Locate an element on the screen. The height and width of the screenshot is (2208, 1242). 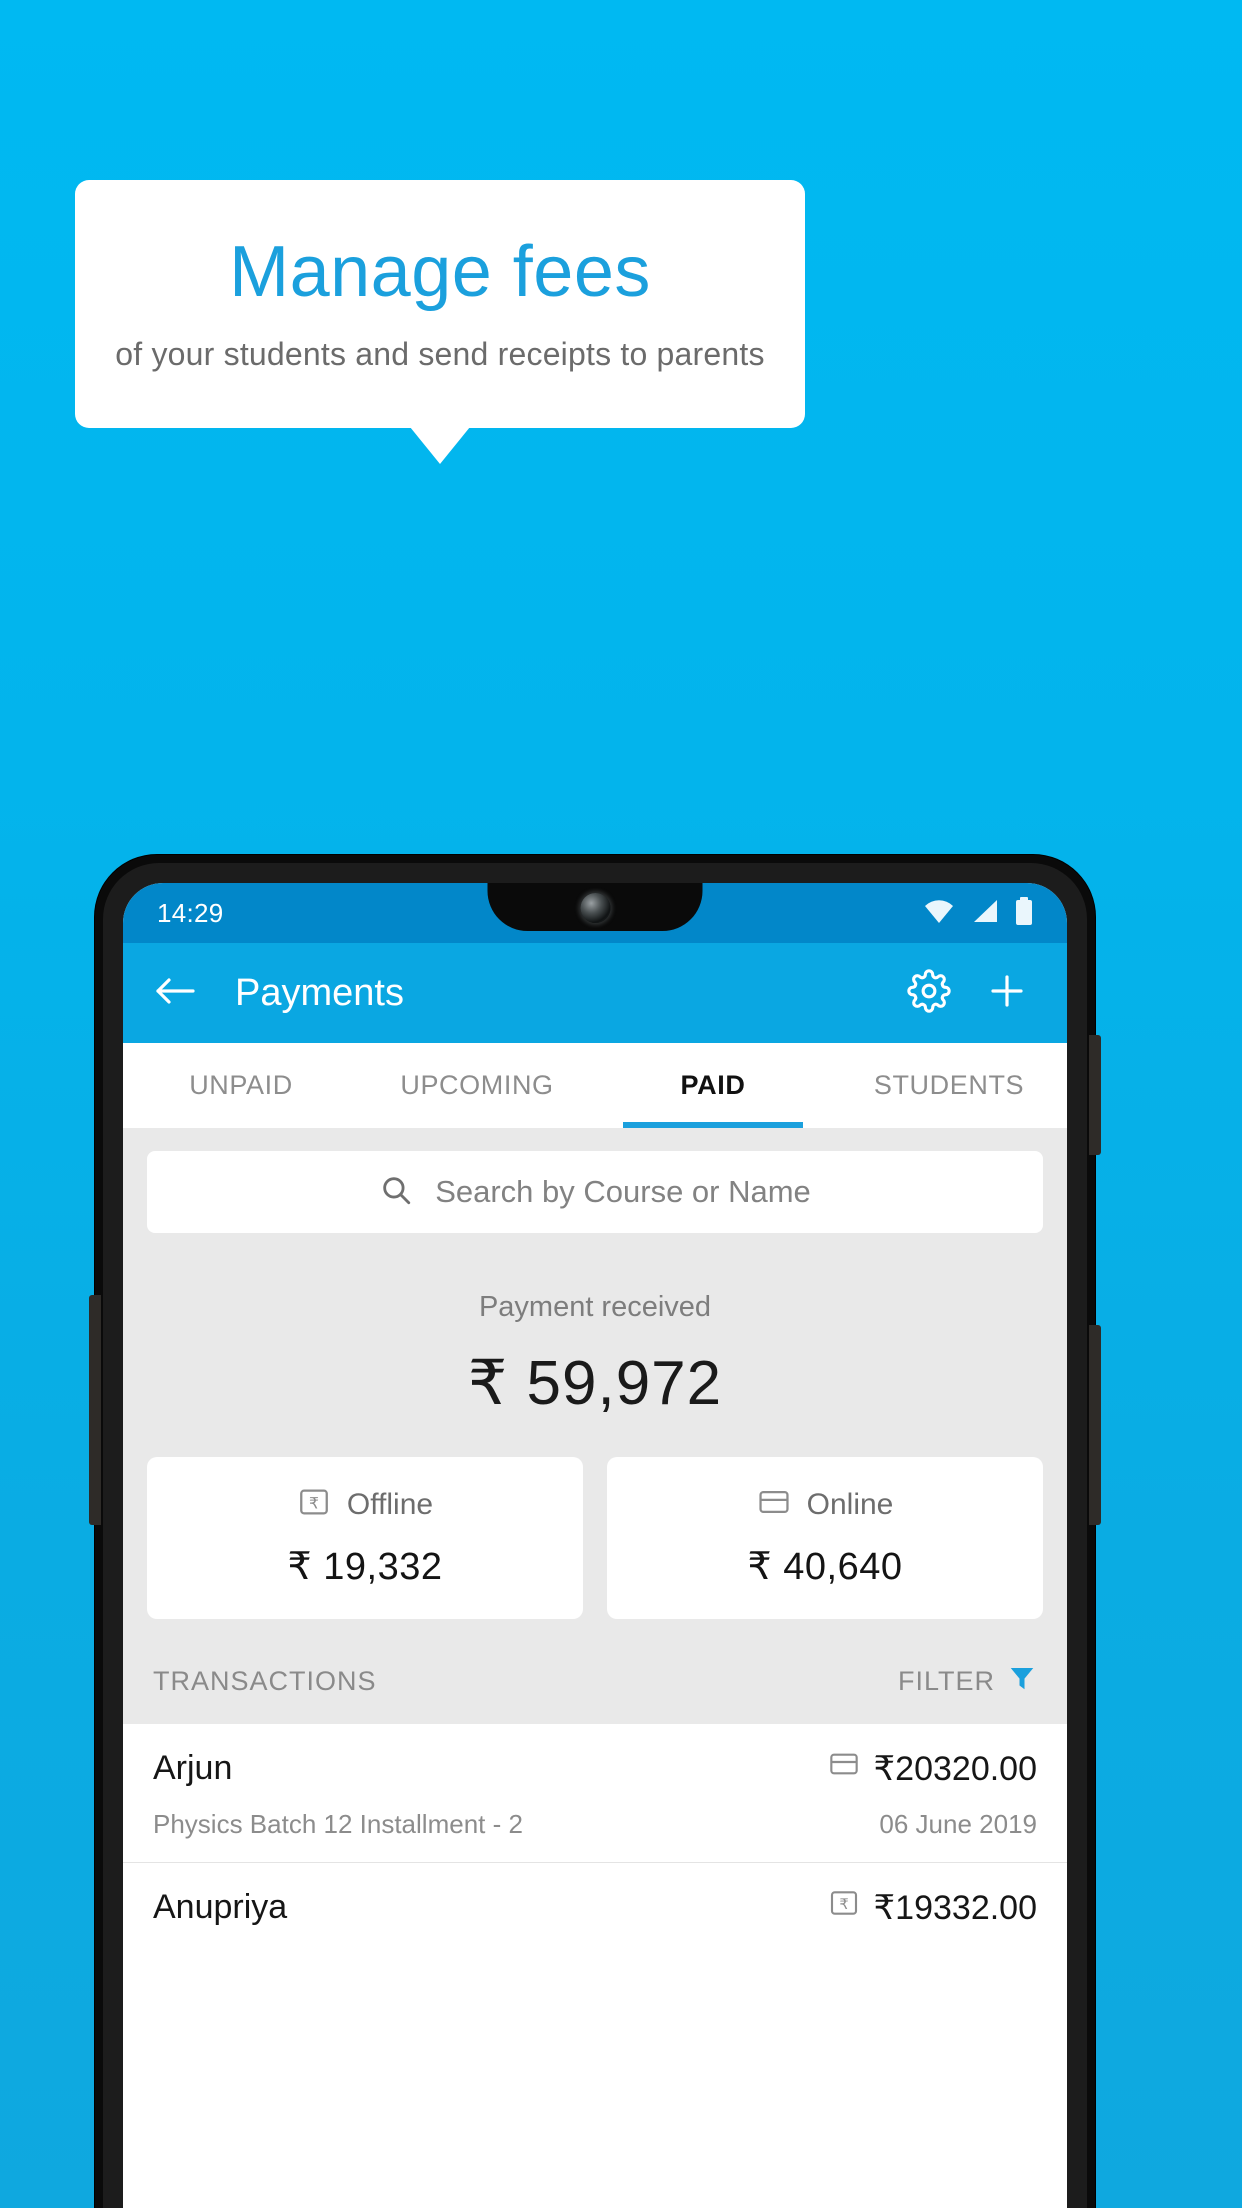
search-input: Search by Course or Name is located at coordinates (595, 1192).